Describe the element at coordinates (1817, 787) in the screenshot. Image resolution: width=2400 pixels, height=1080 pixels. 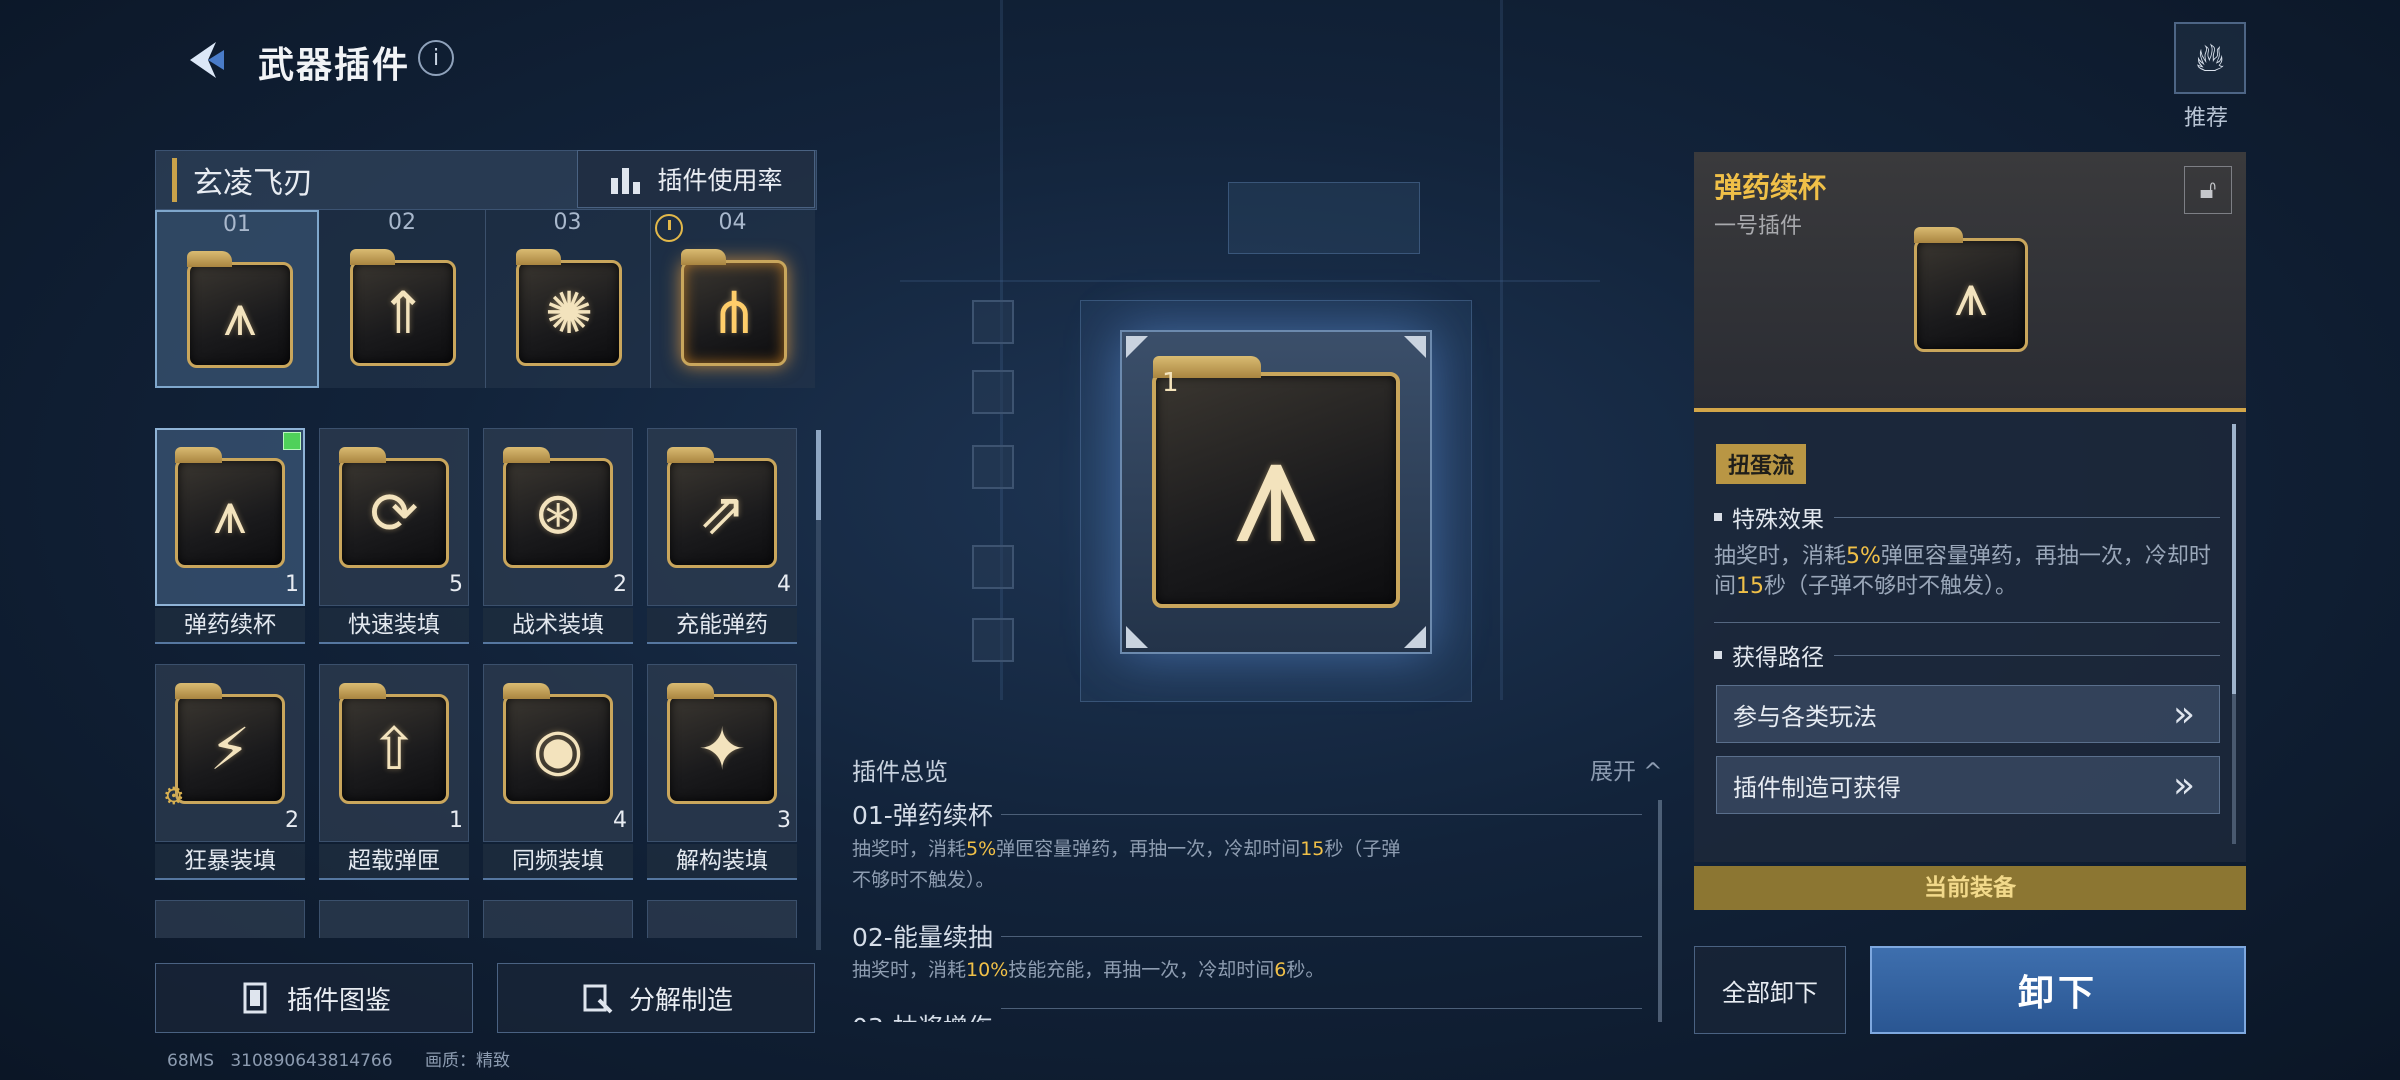
I see `source-label: 插件制造可获得` at that location.